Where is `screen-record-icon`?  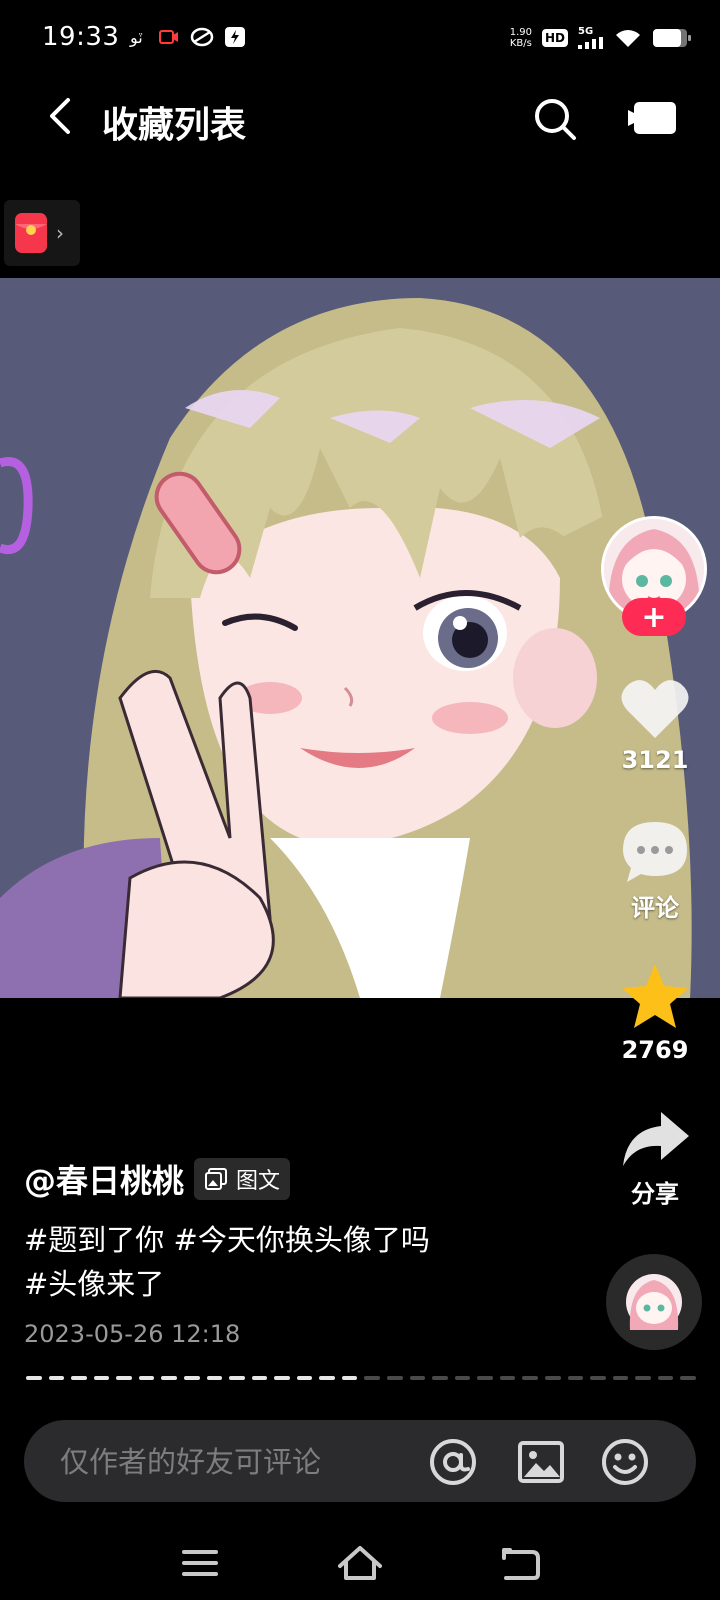 screen-record-icon is located at coordinates (168, 37).